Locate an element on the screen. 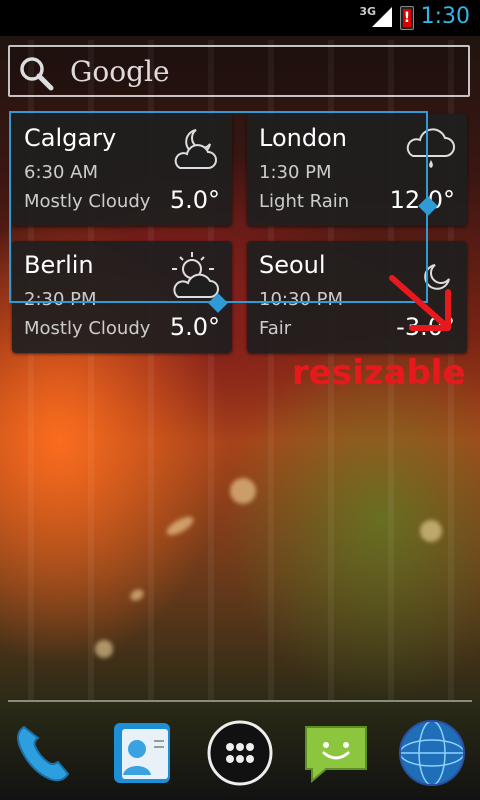 The width and height of the screenshot is (480, 800). cloudy-moon-icon is located at coordinates (195, 149).